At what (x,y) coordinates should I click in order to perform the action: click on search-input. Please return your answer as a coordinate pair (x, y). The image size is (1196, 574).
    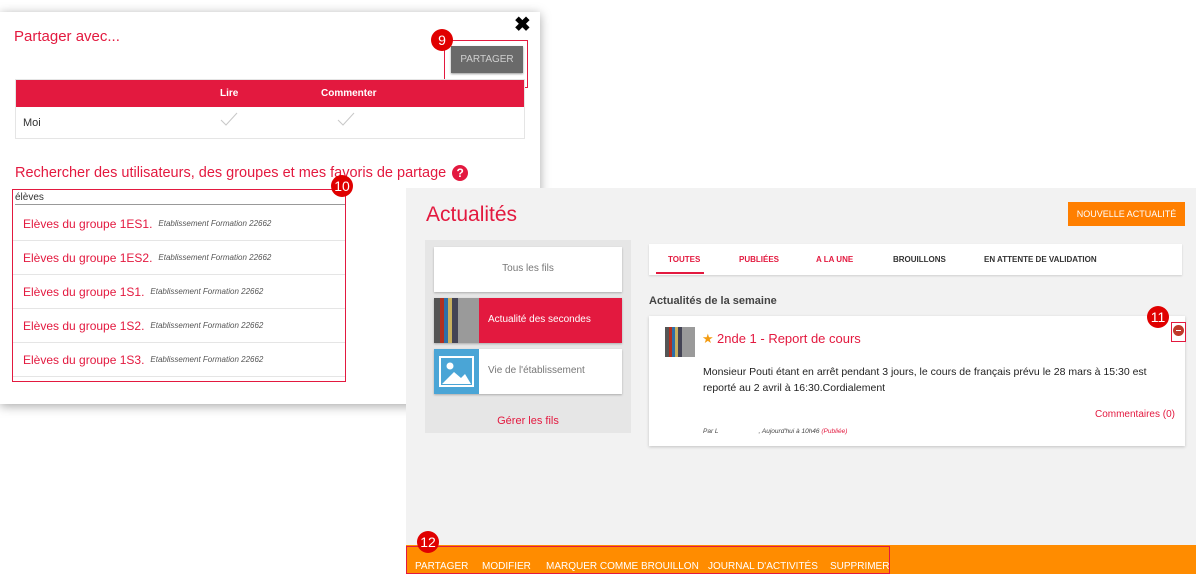
    Looking at the image, I should click on (180, 198).